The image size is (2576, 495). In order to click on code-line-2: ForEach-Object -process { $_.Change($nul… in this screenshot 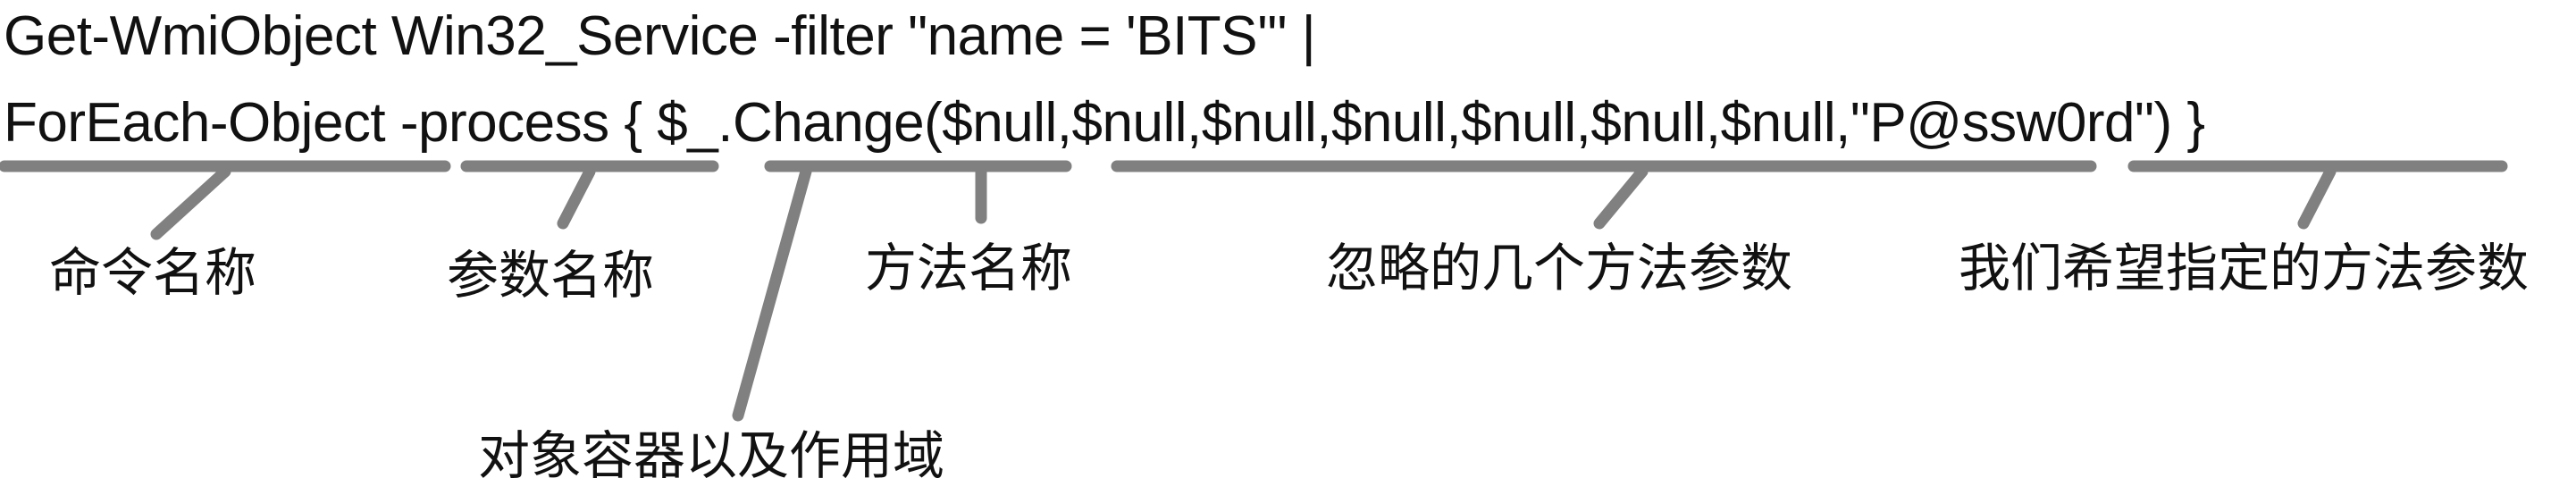, I will do `click(1104, 123)`.